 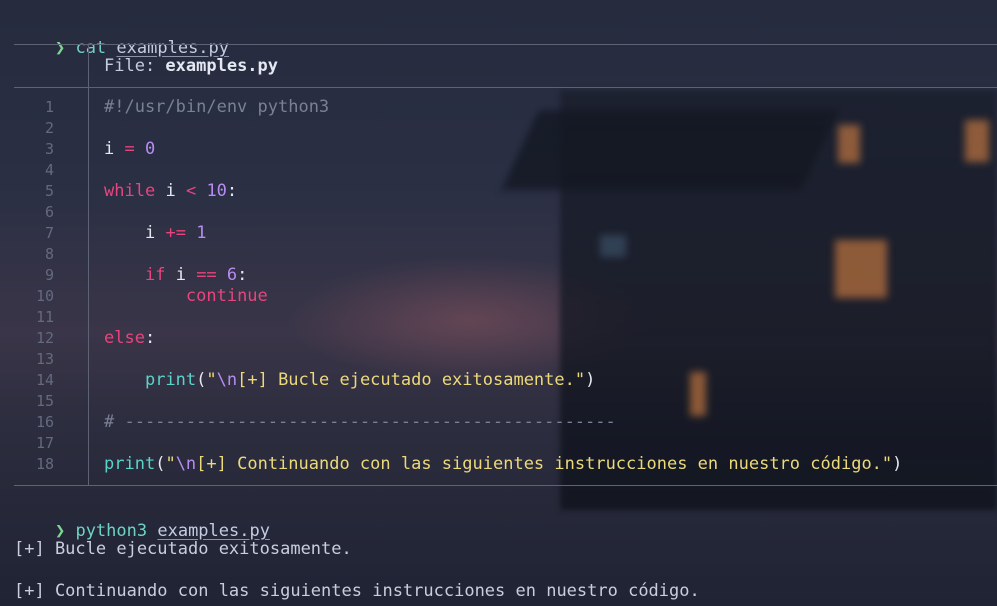 I want to click on code-text: #!/usr/bin/env python3, so click(x=216, y=107).